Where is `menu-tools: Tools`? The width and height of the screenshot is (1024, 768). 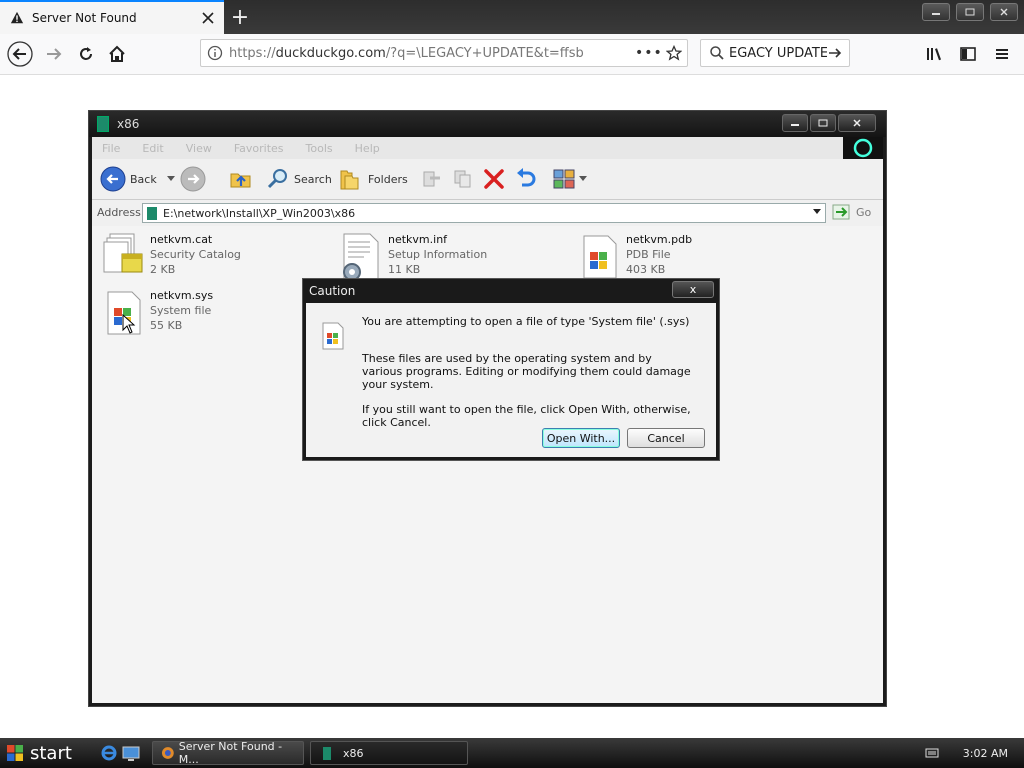
menu-tools: Tools is located at coordinates (319, 148).